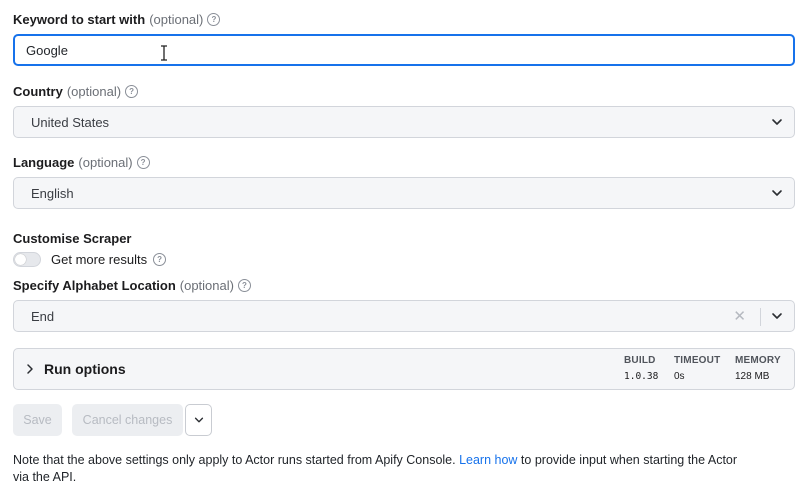 The width and height of the screenshot is (804, 496). What do you see at coordinates (640, 360) in the screenshot?
I see `build-label: BUILD` at bounding box center [640, 360].